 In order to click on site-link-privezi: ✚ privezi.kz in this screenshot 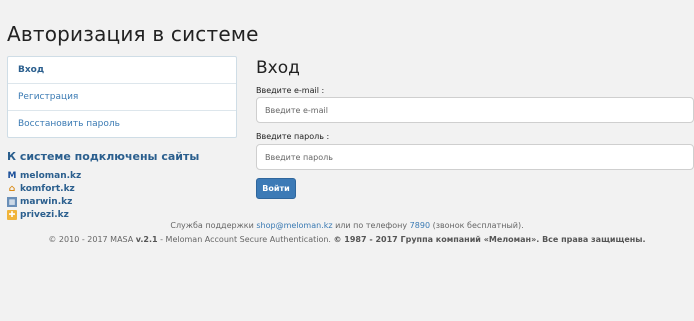, I will do `click(44, 214)`.